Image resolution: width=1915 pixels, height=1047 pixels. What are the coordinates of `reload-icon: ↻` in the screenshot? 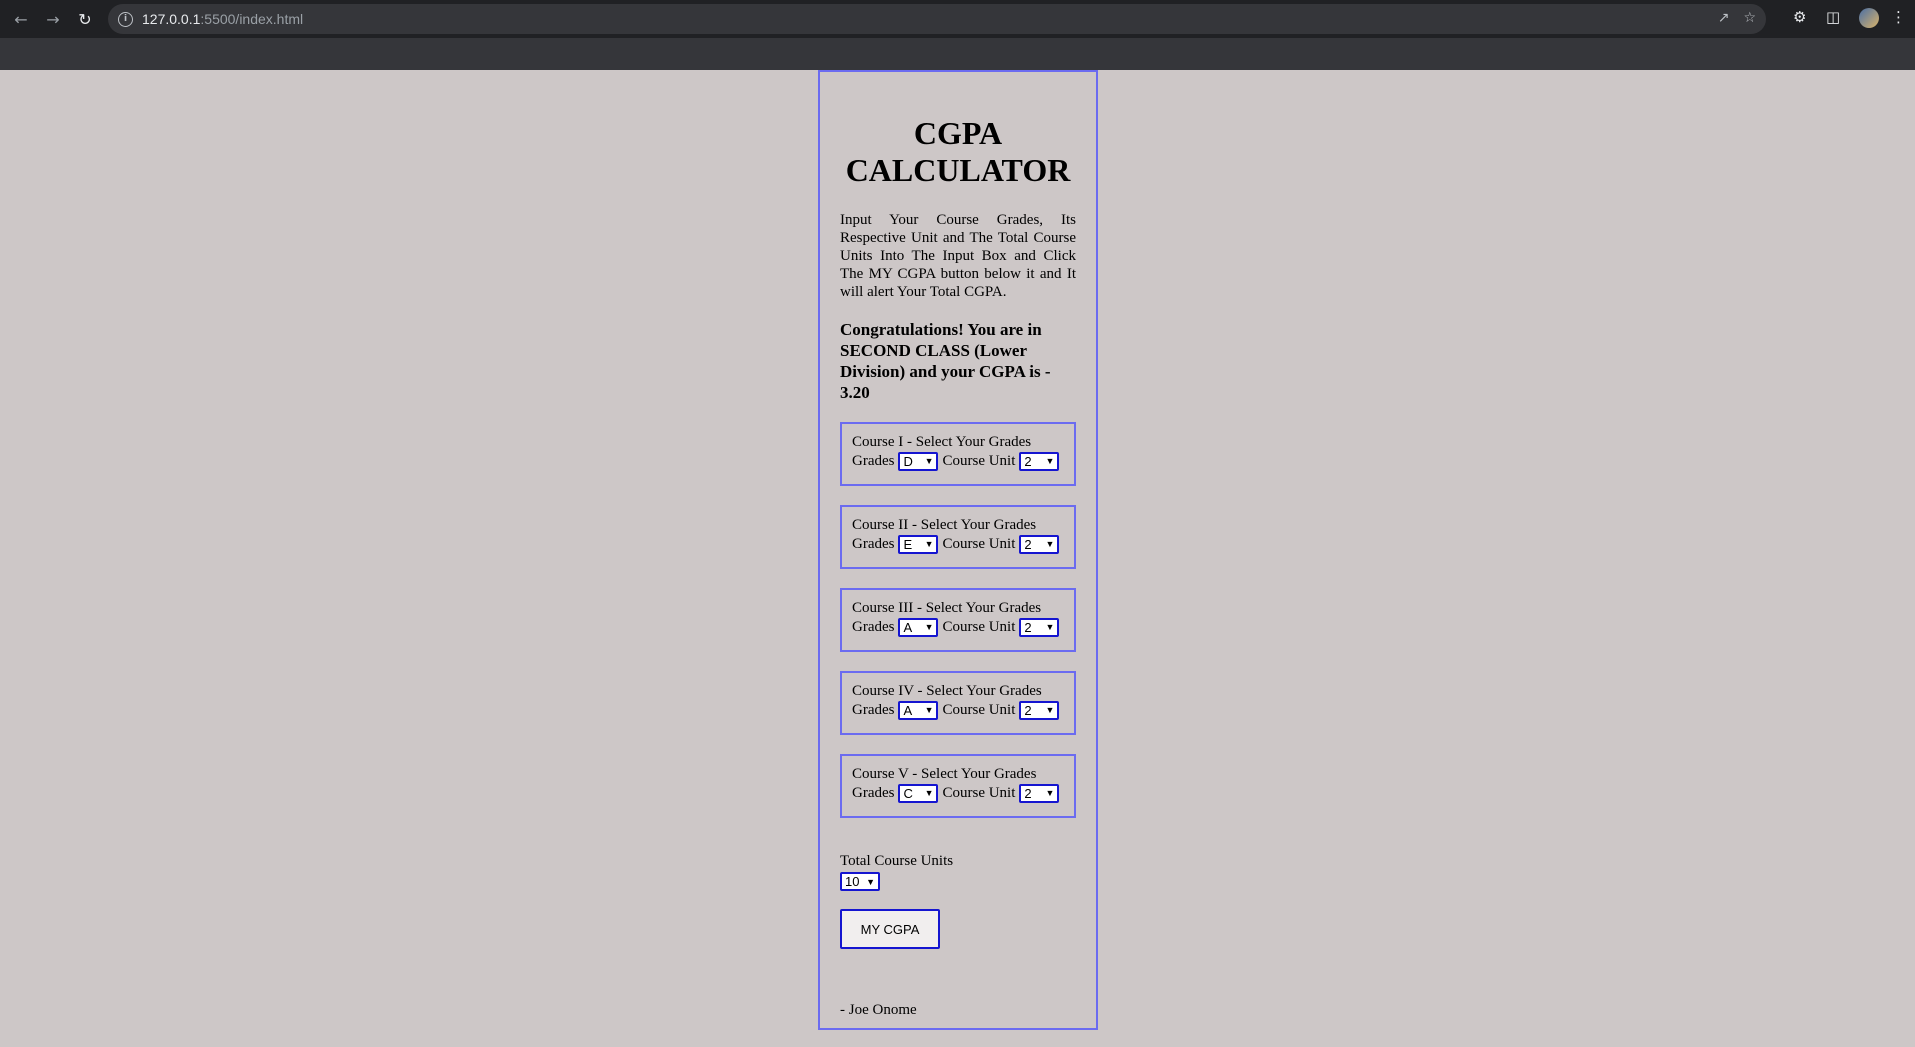 It's located at (85, 19).